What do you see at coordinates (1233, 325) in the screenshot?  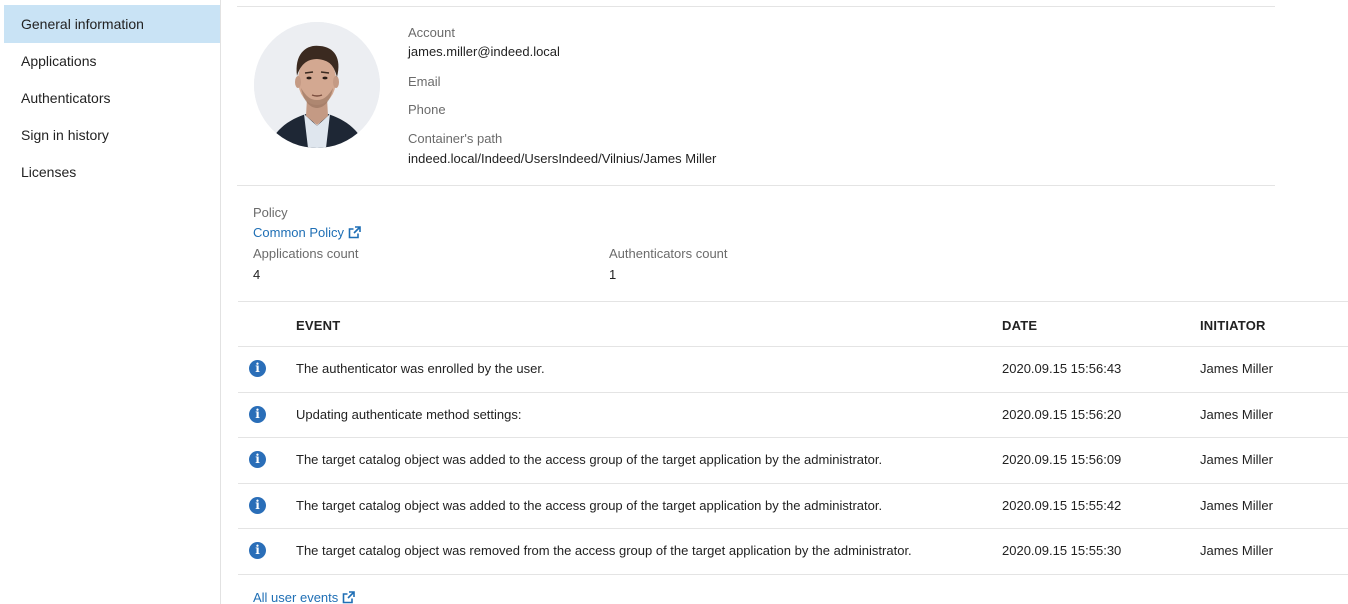 I see `column-header-initiator: INITIATOR` at bounding box center [1233, 325].